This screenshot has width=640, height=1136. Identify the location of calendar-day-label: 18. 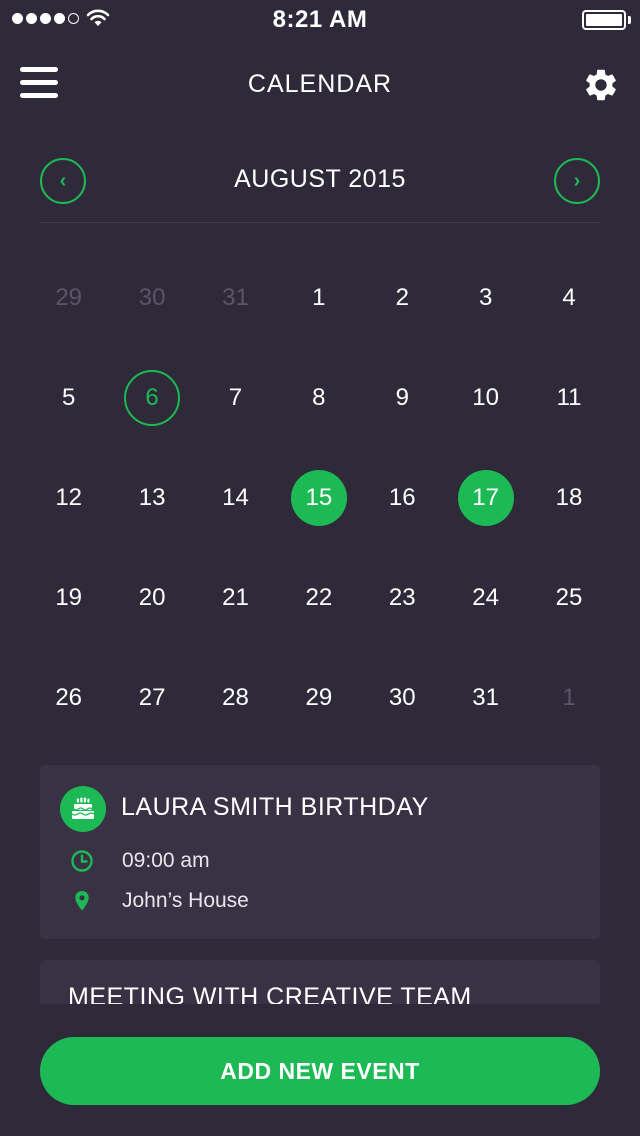
(569, 497).